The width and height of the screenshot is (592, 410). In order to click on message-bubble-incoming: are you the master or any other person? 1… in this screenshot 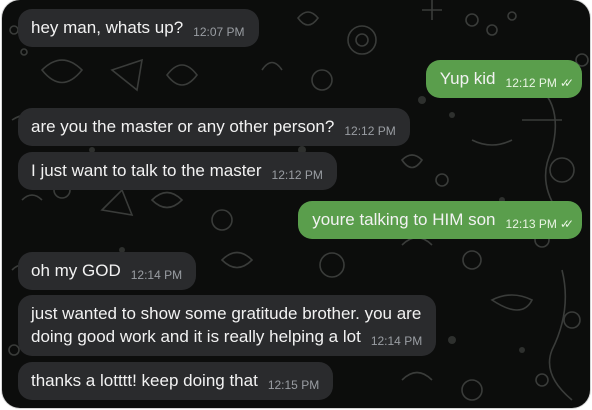, I will do `click(214, 127)`.